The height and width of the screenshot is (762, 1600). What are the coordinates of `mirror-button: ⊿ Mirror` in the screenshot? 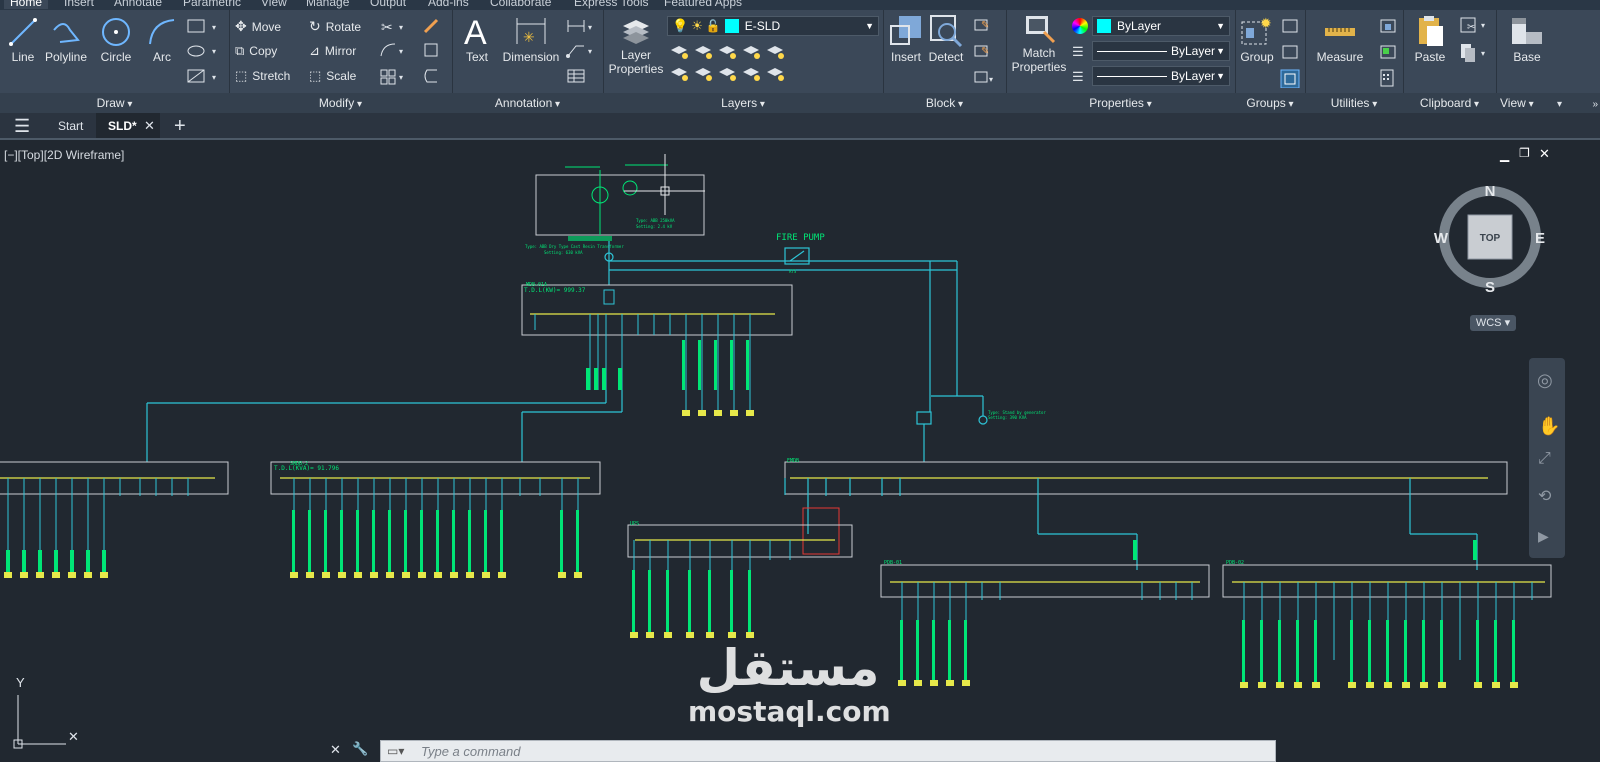 It's located at (332, 51).